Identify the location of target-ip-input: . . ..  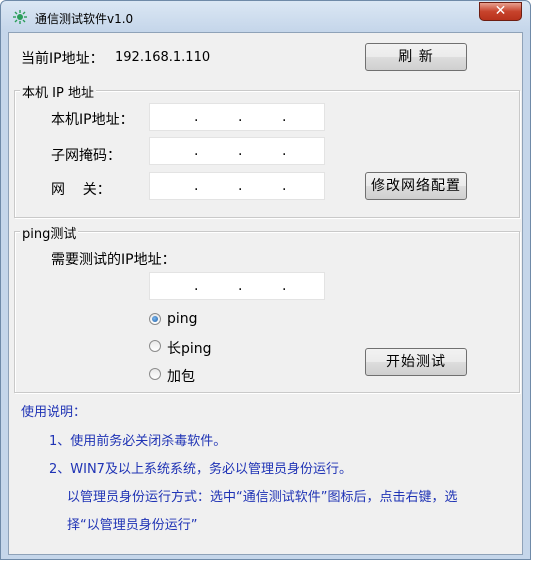
(237, 286).